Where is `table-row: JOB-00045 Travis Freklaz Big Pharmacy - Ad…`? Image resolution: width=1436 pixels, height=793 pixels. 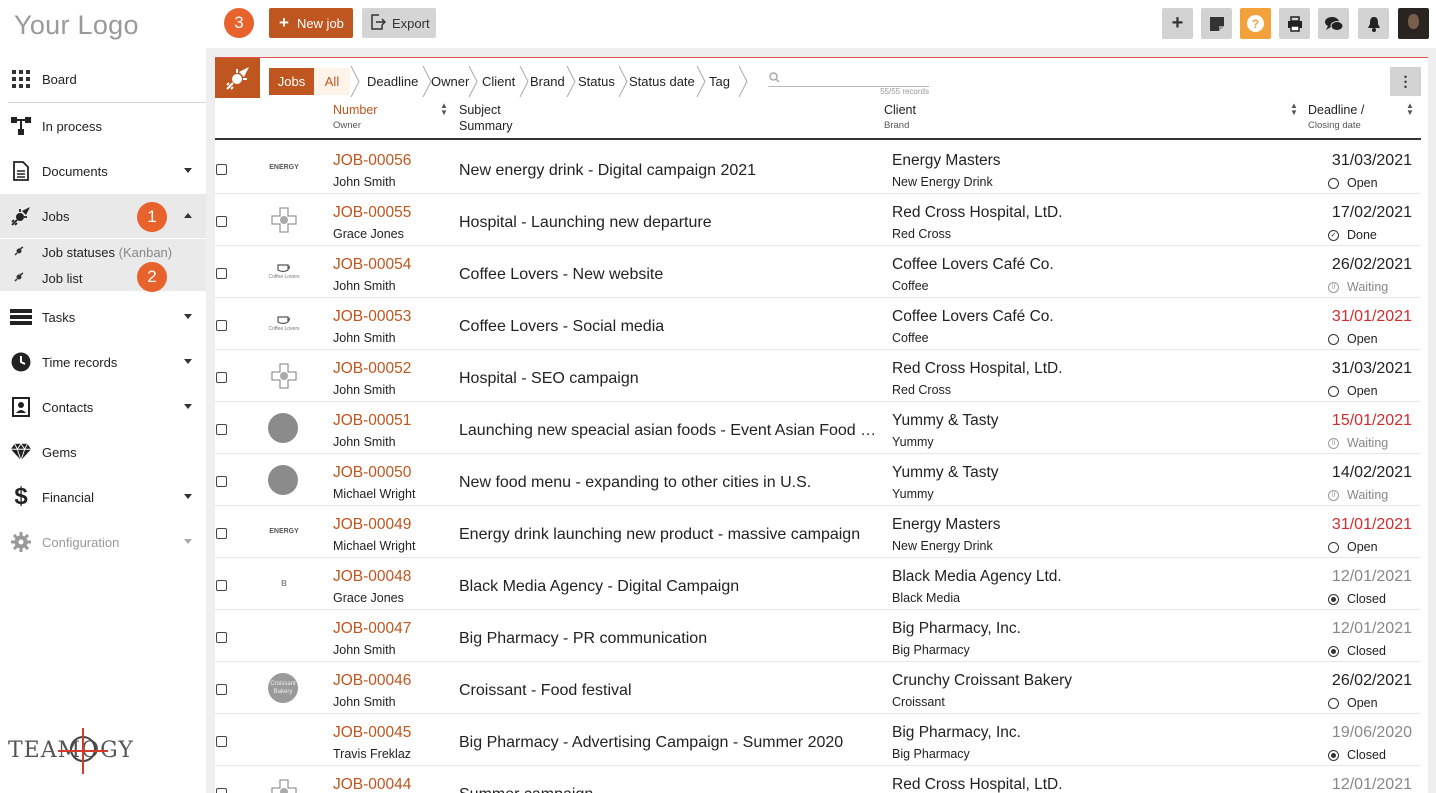
table-row: JOB-00045 Travis Freklaz Big Pharmacy - Ad… is located at coordinates (818, 740).